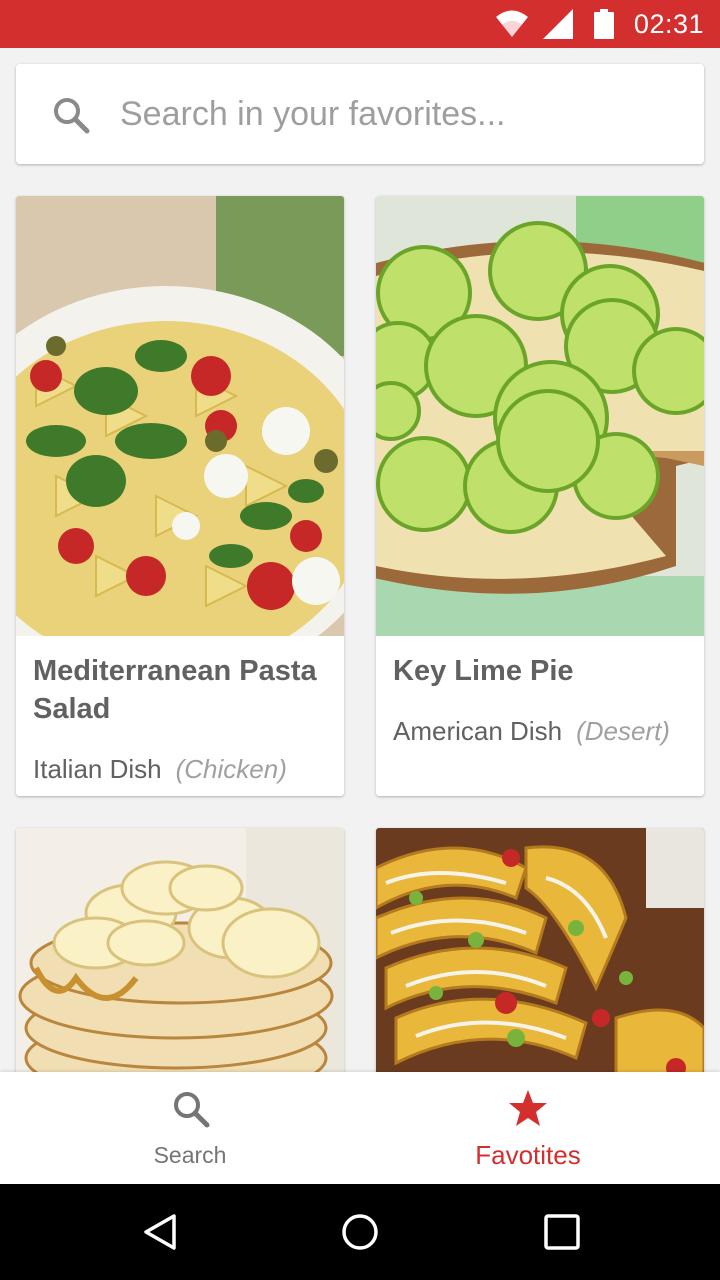 The height and width of the screenshot is (1280, 720). Describe the element at coordinates (562, 1232) in the screenshot. I see `recents-icon` at that location.